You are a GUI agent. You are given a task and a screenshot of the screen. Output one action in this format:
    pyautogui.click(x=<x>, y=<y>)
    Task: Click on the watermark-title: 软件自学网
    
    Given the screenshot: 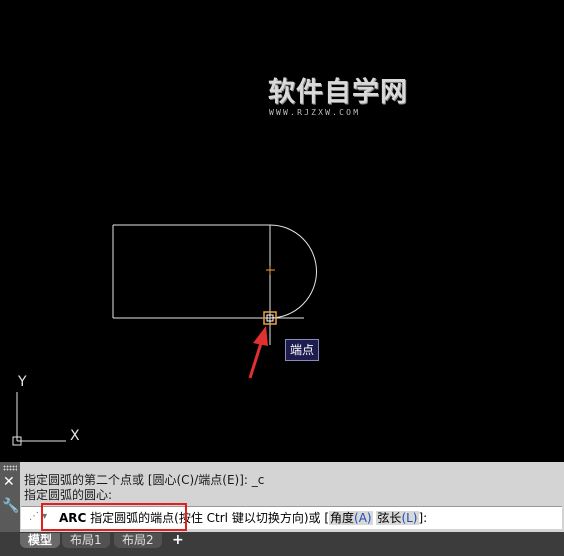 What is the action you would take?
    pyautogui.click(x=338, y=92)
    